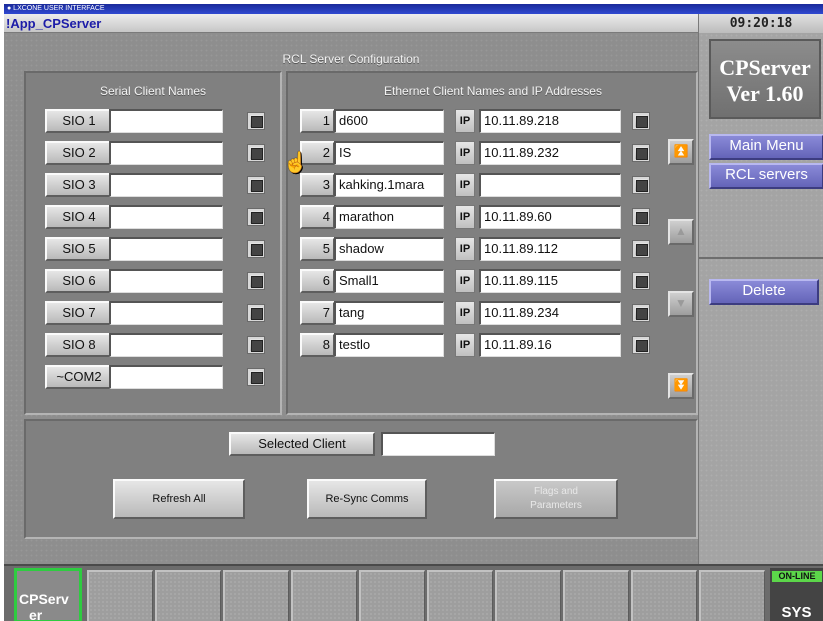  What do you see at coordinates (465, 249) in the screenshot?
I see `ip-tag-5: IP` at bounding box center [465, 249].